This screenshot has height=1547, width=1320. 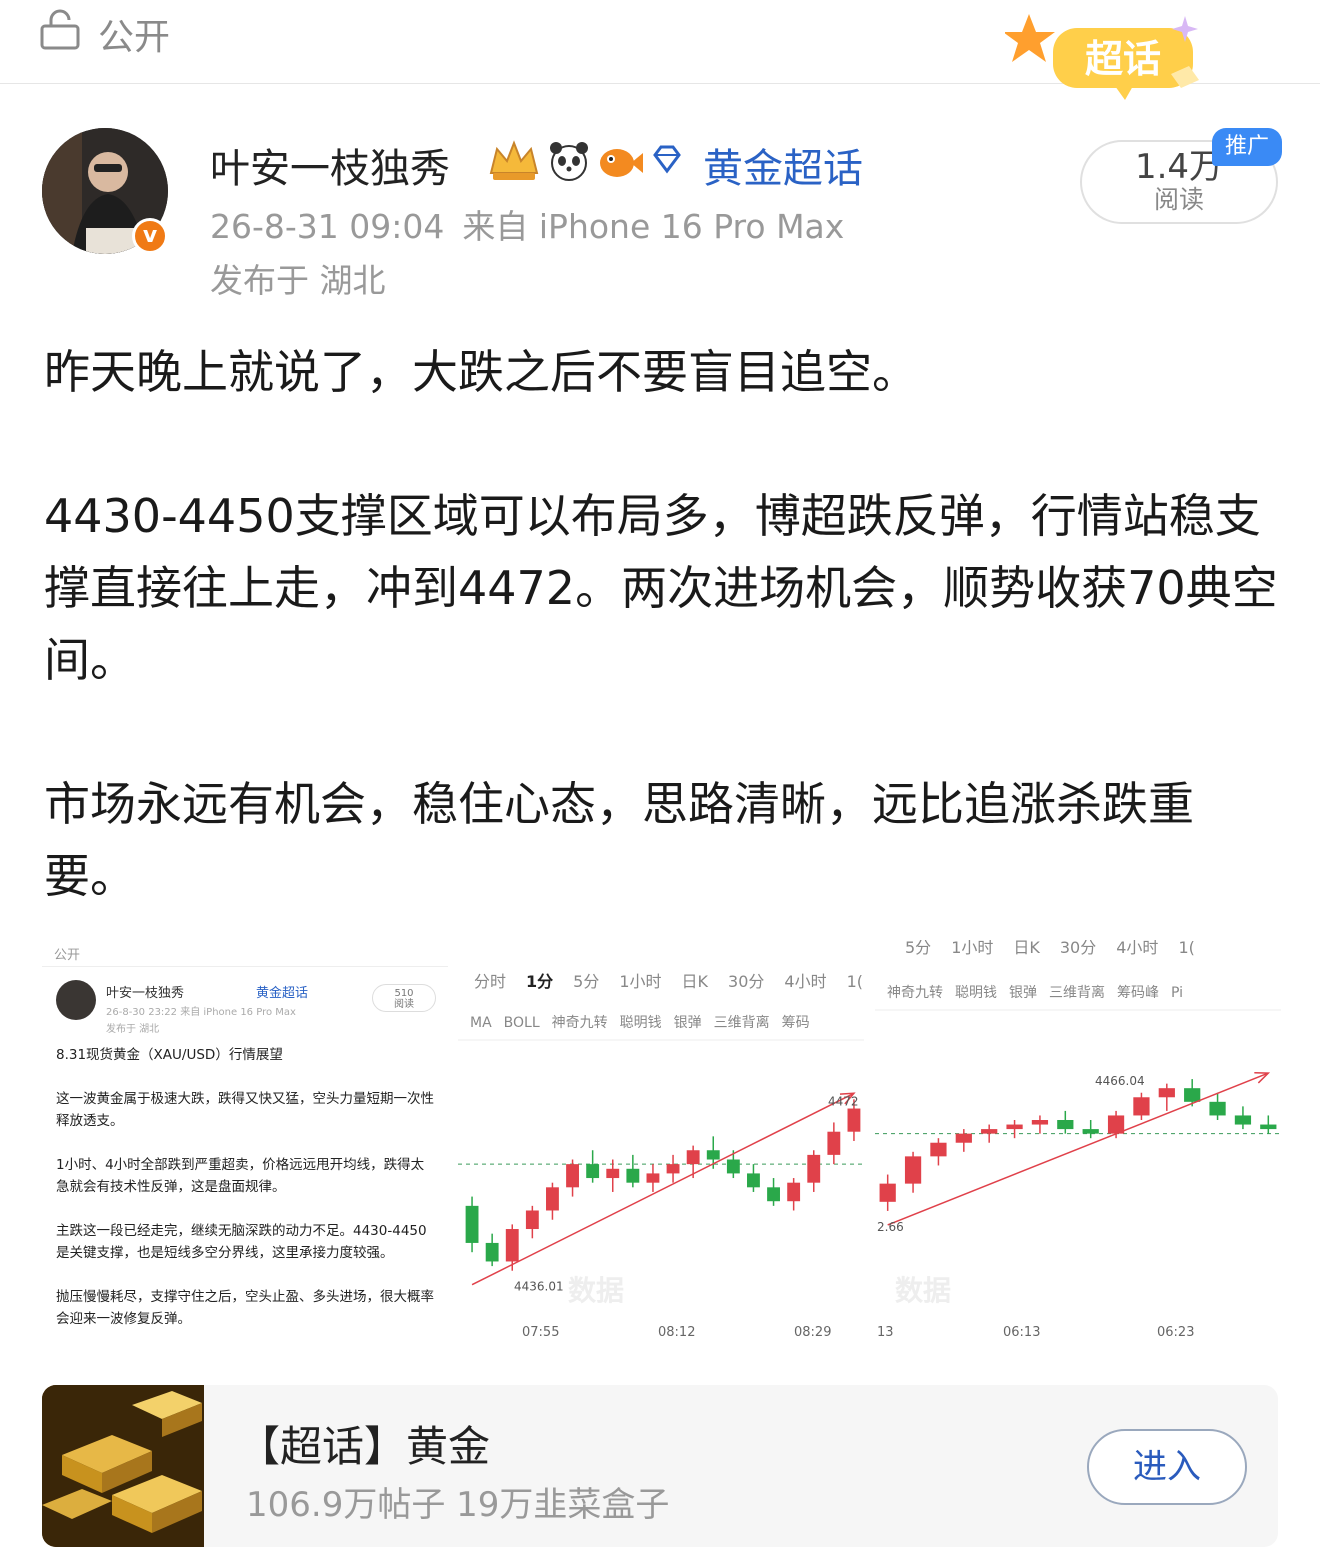 I want to click on post-paragraph: 市场永远有机会，稳住心态，思路清晰，远比追涨杀跌重要。, so click(x=619, y=840).